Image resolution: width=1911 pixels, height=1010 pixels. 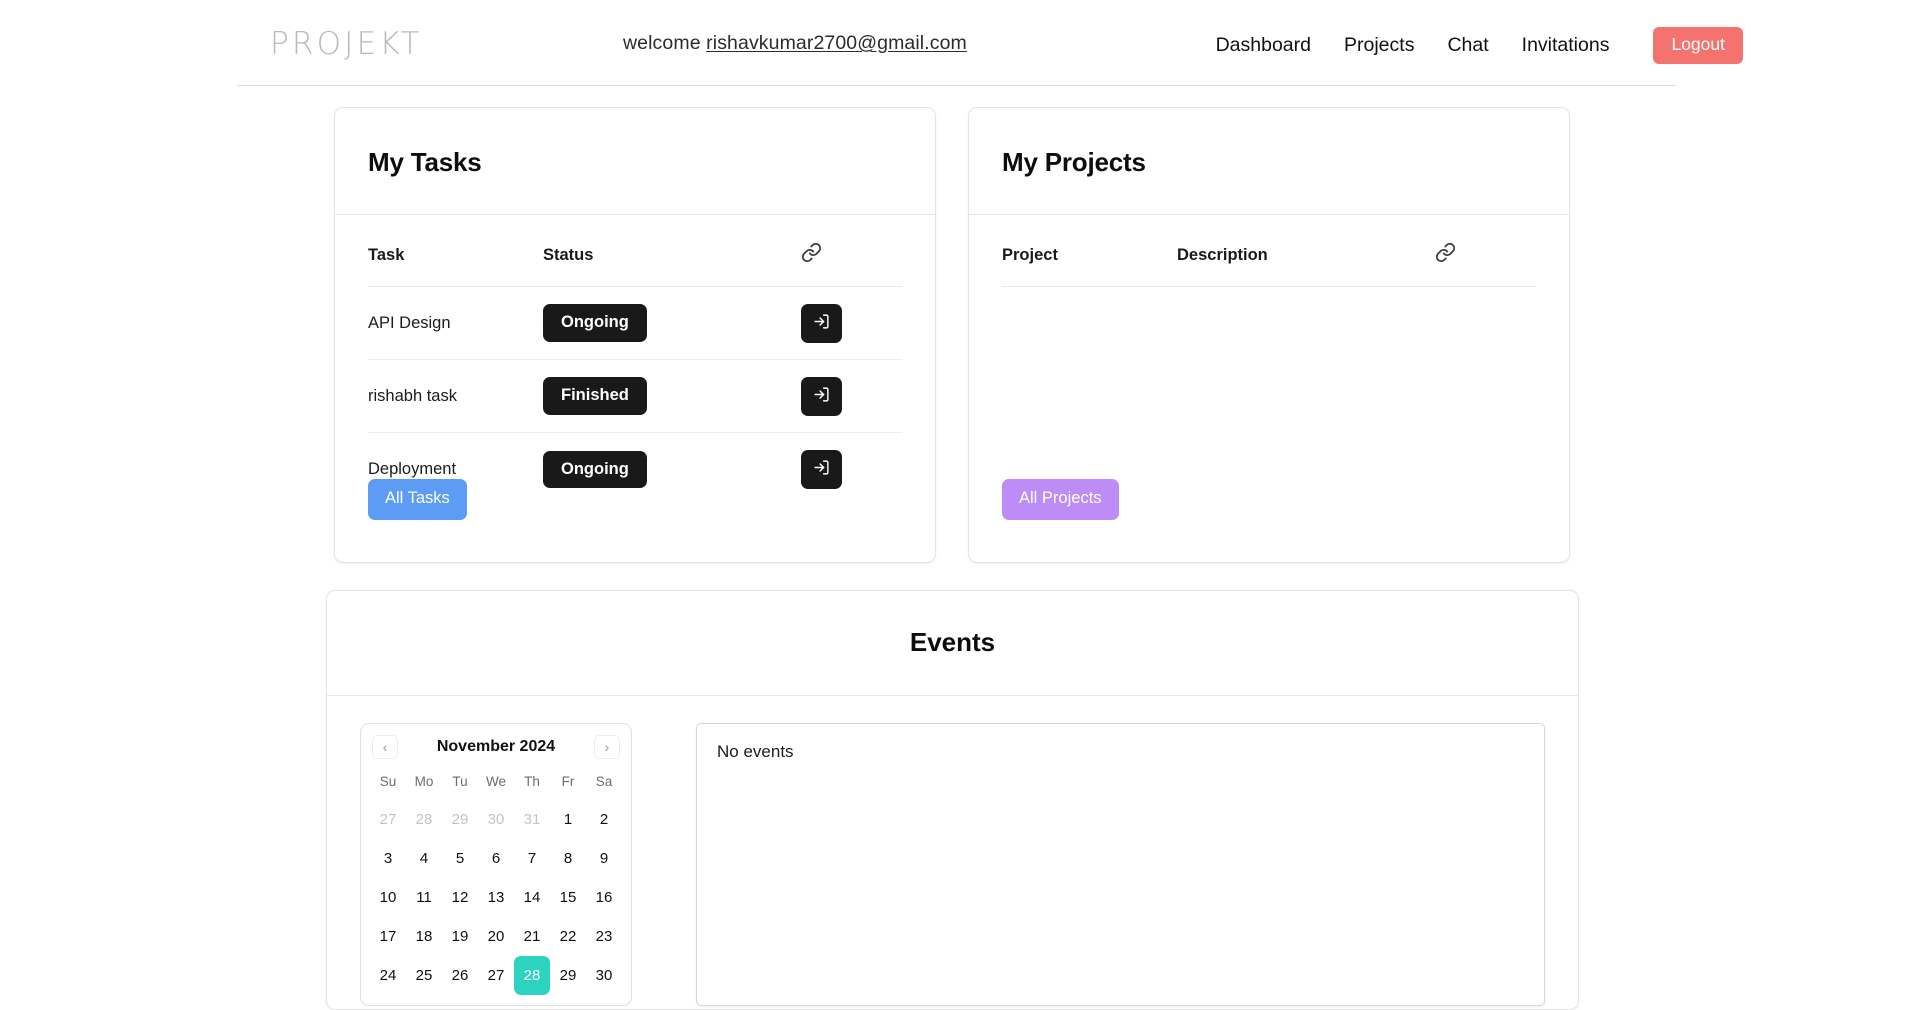 I want to click on calendar-day: 2, so click(x=604, y=819).